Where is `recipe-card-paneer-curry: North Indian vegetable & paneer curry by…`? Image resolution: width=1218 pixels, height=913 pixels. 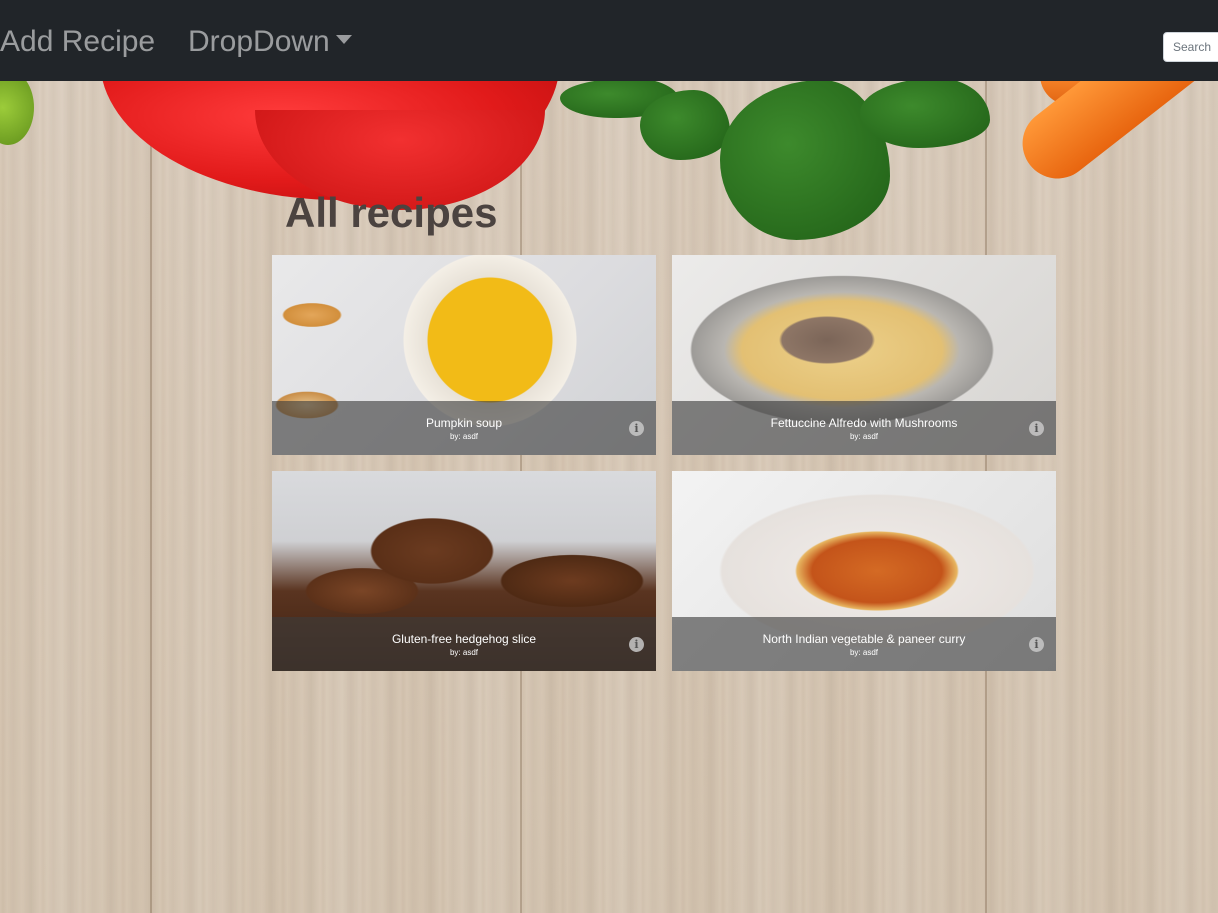 recipe-card-paneer-curry: North Indian vegetable & paneer curry by… is located at coordinates (864, 571).